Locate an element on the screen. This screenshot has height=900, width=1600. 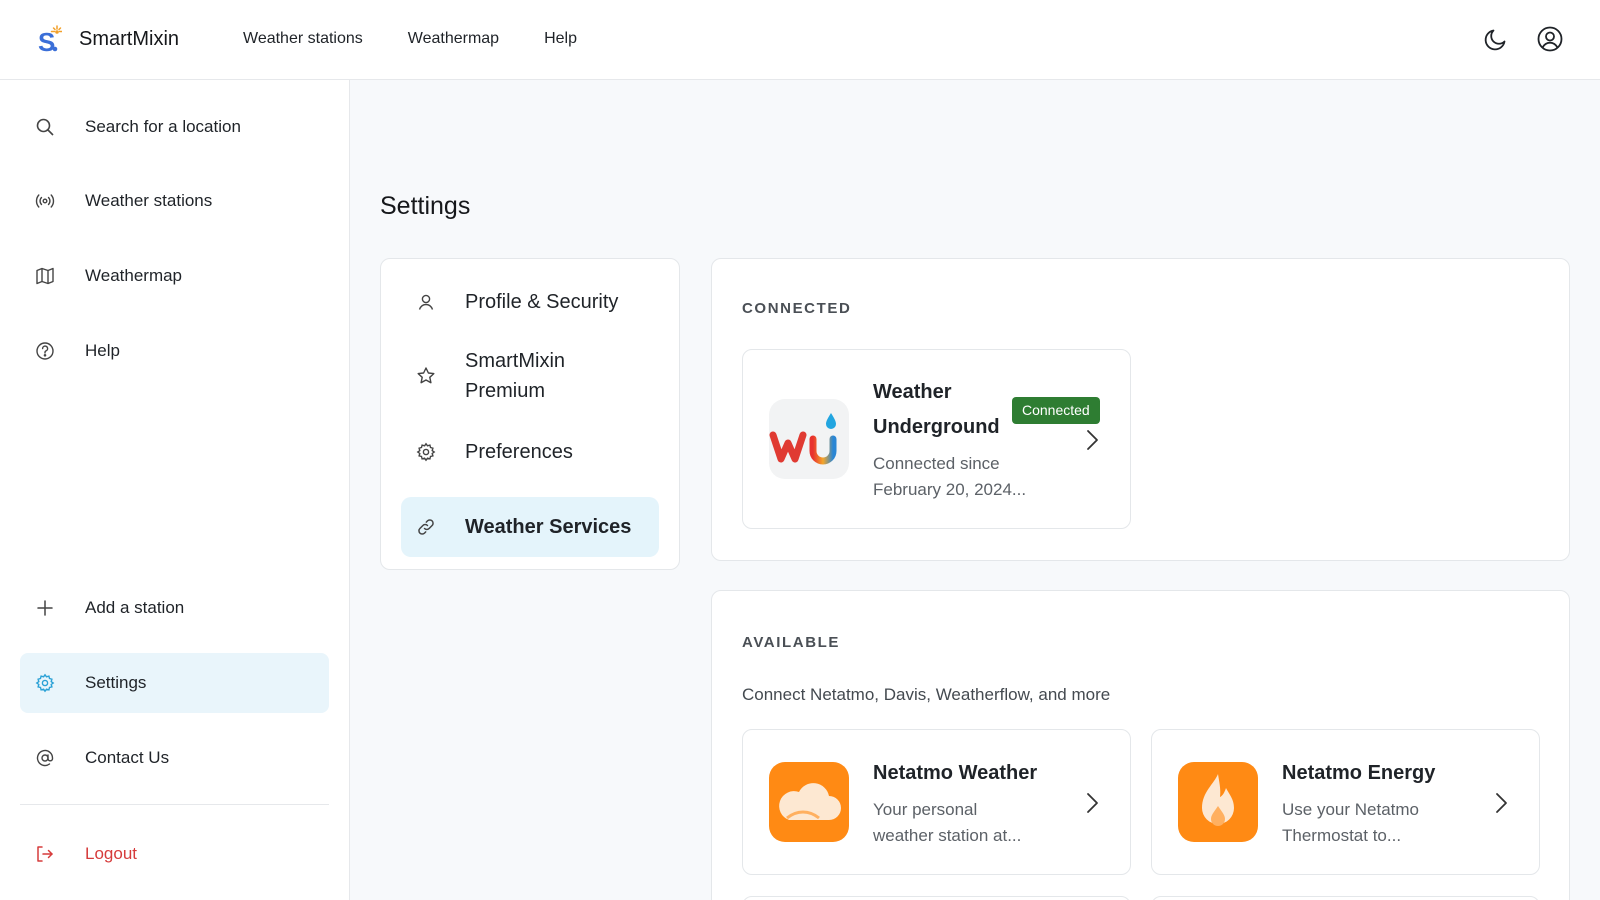
broadcast-icon is located at coordinates (45, 201).